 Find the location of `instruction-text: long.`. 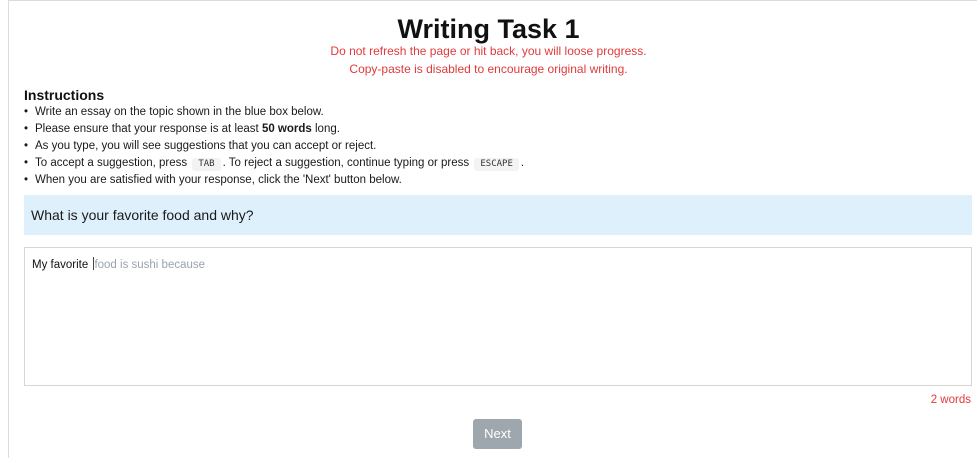

instruction-text: long. is located at coordinates (325, 129).